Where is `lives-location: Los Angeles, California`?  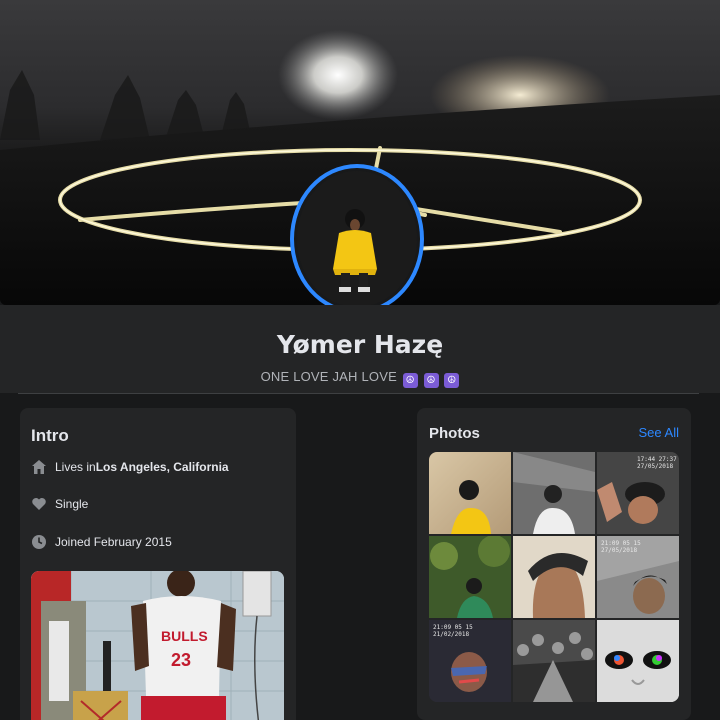 lives-location: Los Angeles, California is located at coordinates (162, 467).